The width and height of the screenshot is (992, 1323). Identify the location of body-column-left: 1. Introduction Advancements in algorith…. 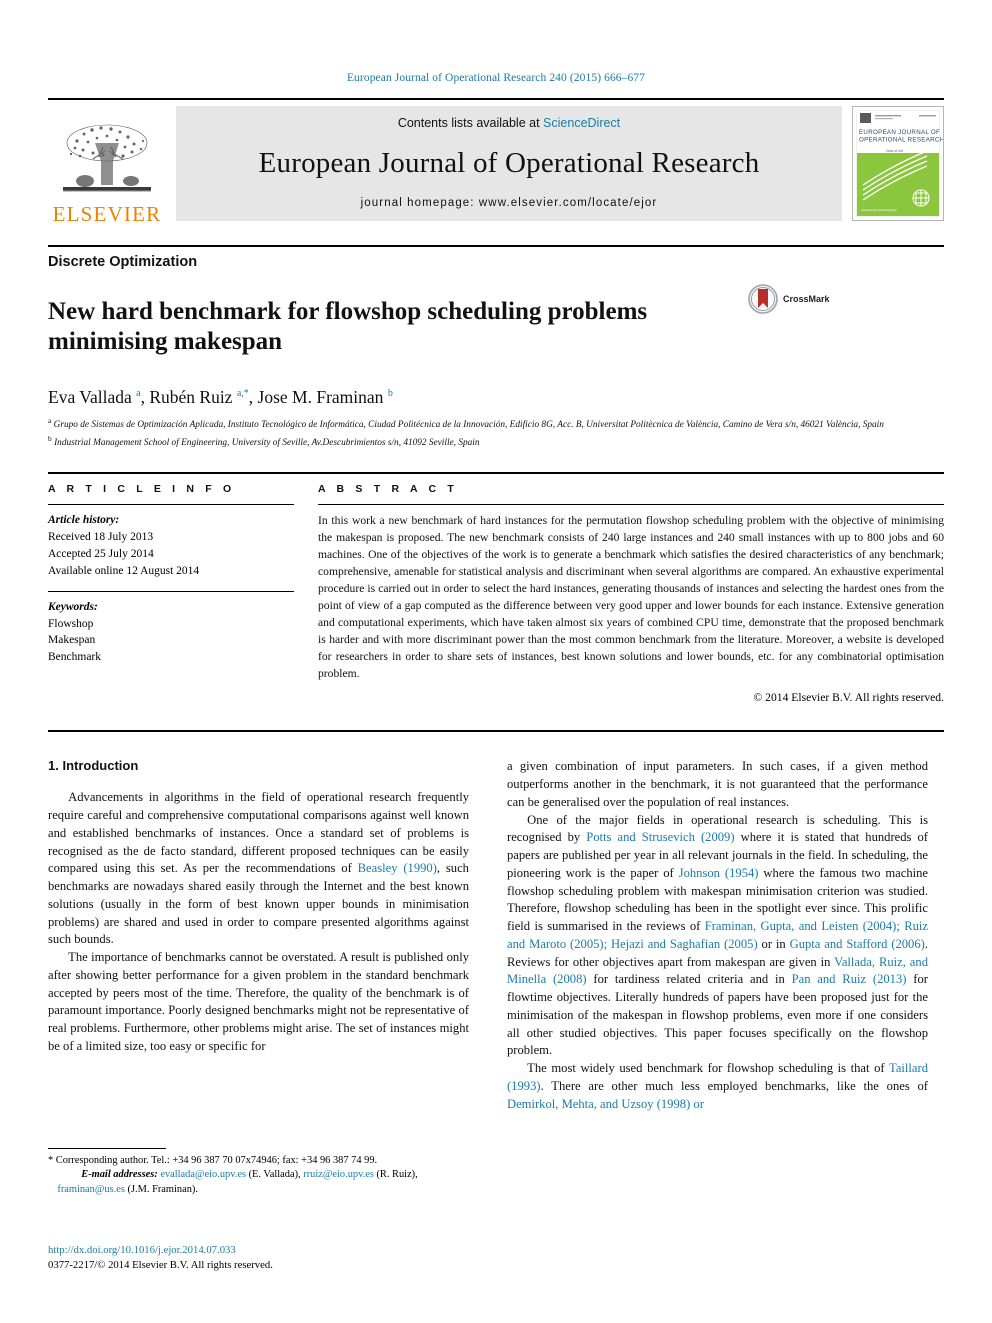
(258, 935).